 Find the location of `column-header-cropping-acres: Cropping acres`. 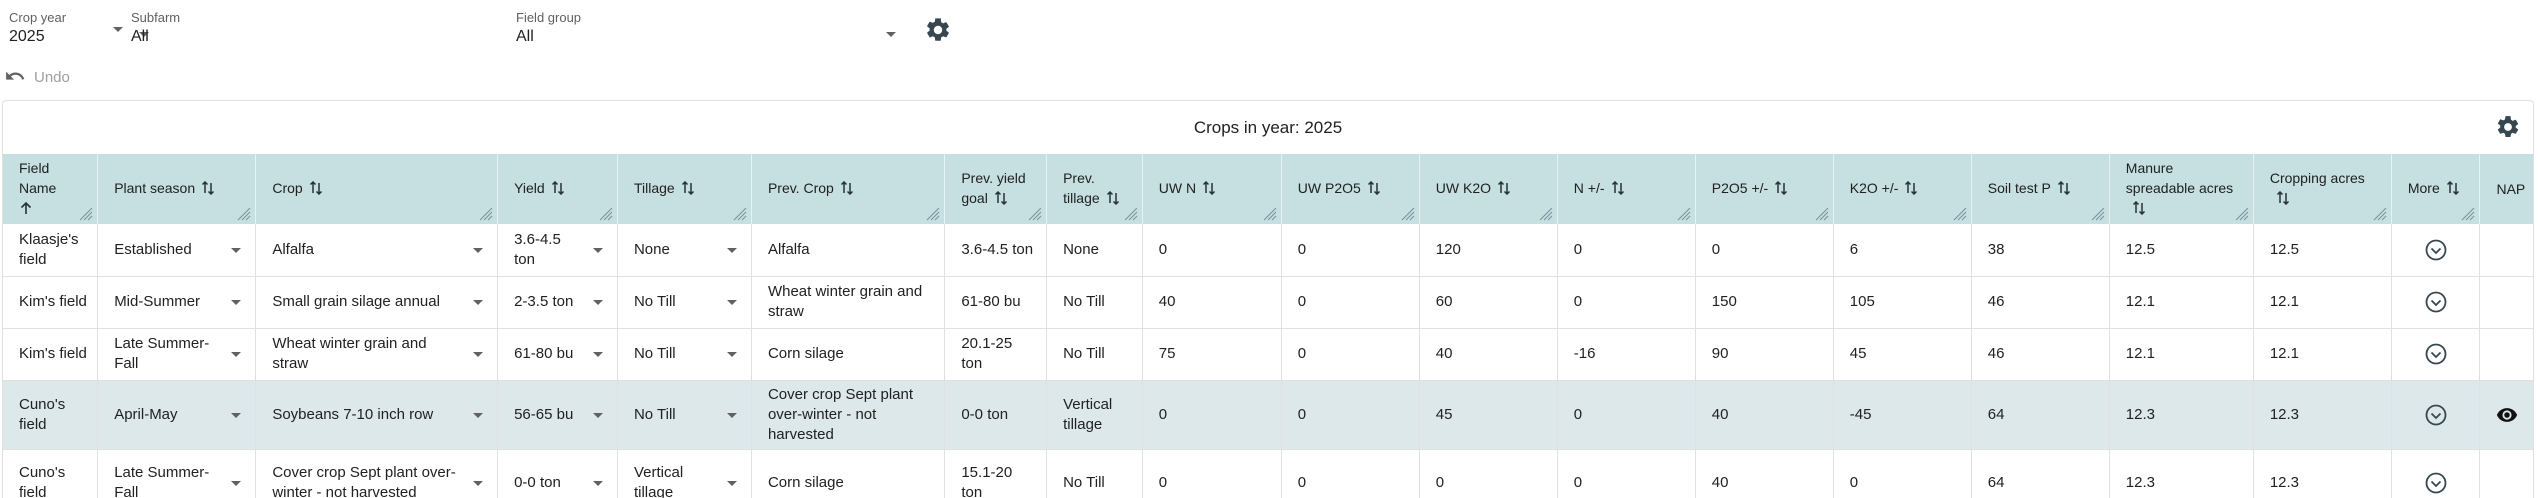

column-header-cropping-acres: Cropping acres is located at coordinates (2322, 189).